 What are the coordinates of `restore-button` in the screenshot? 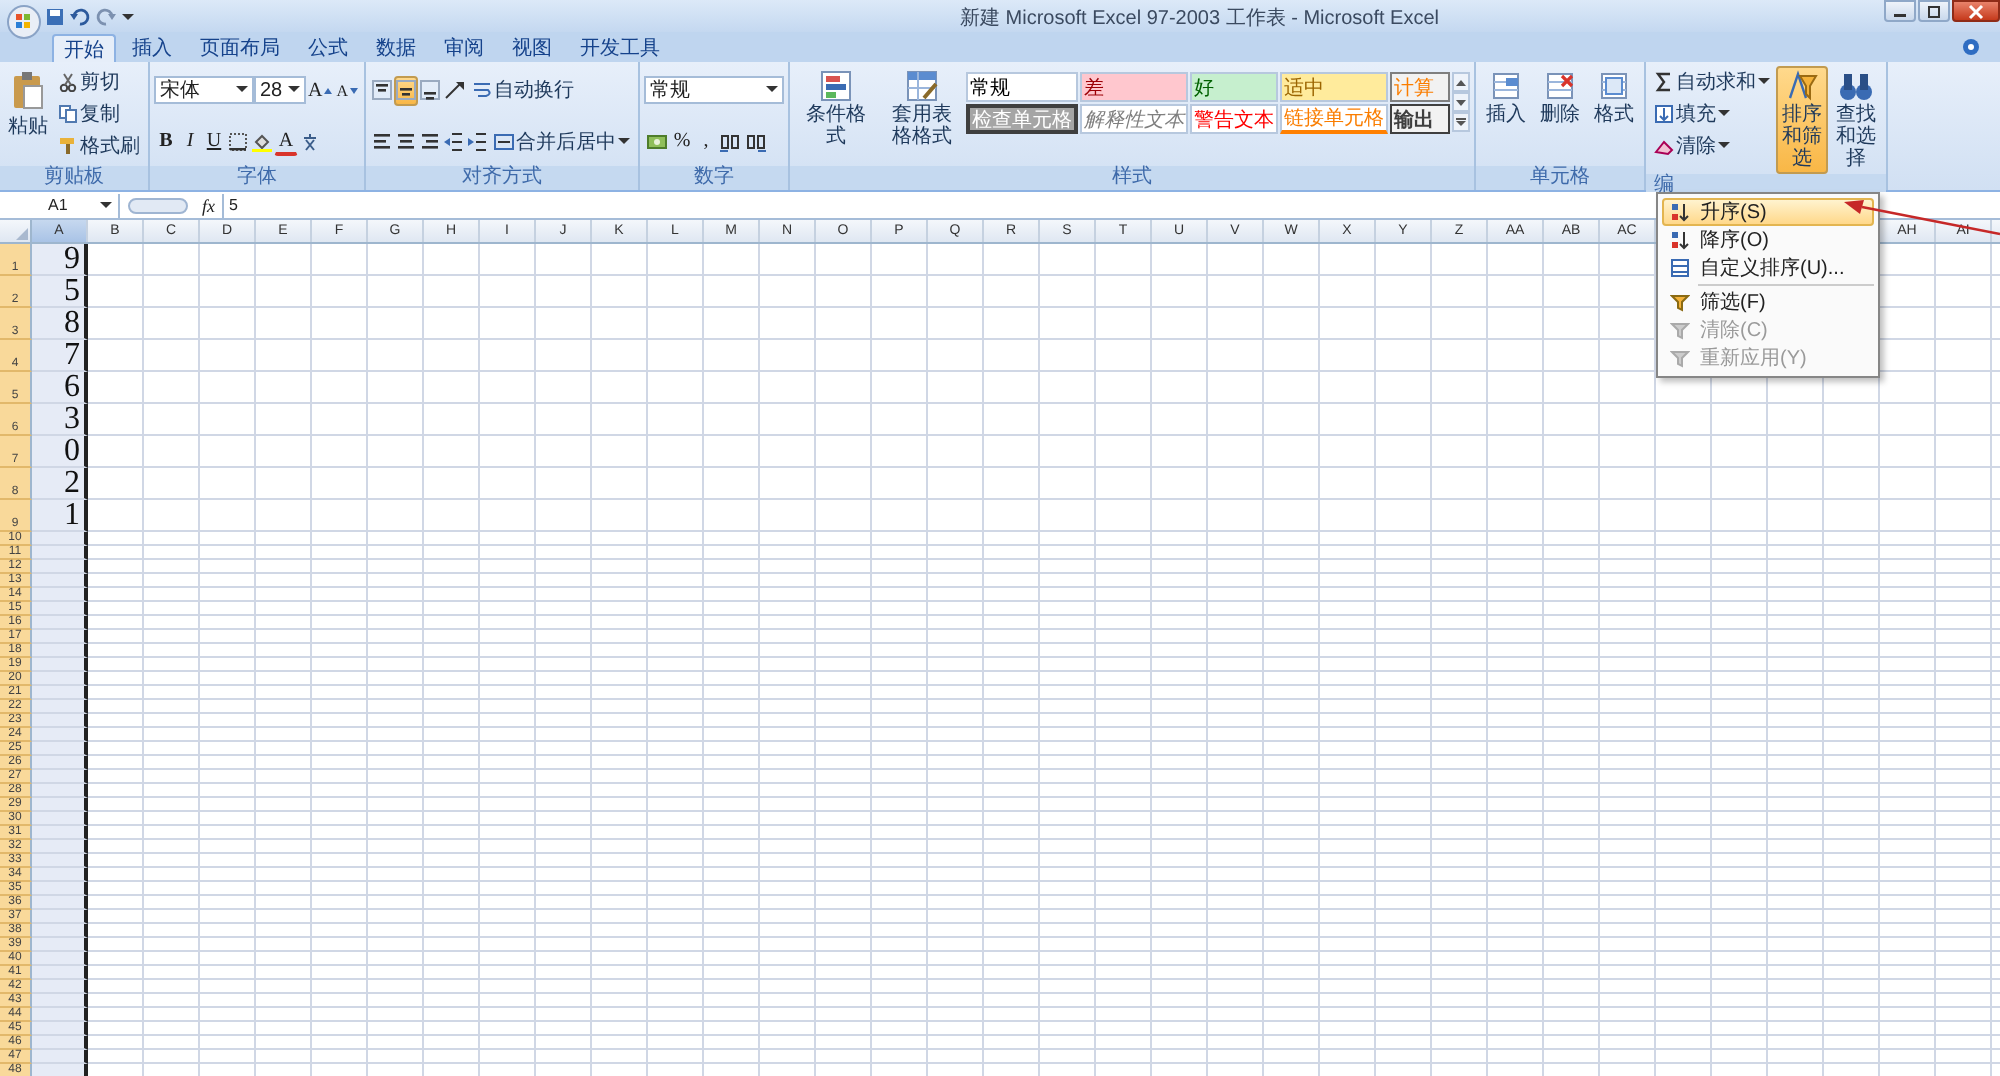 It's located at (1934, 11).